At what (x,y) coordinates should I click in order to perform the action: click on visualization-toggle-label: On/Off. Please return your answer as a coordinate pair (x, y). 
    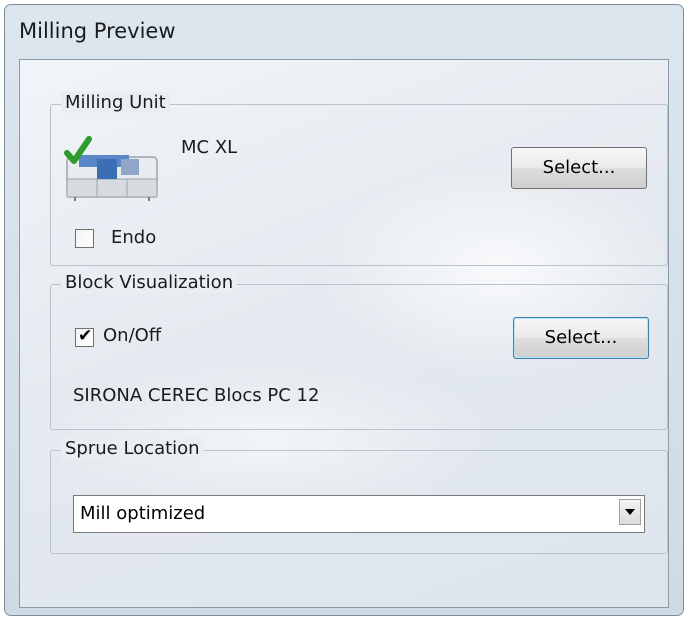
    Looking at the image, I should click on (132, 335).